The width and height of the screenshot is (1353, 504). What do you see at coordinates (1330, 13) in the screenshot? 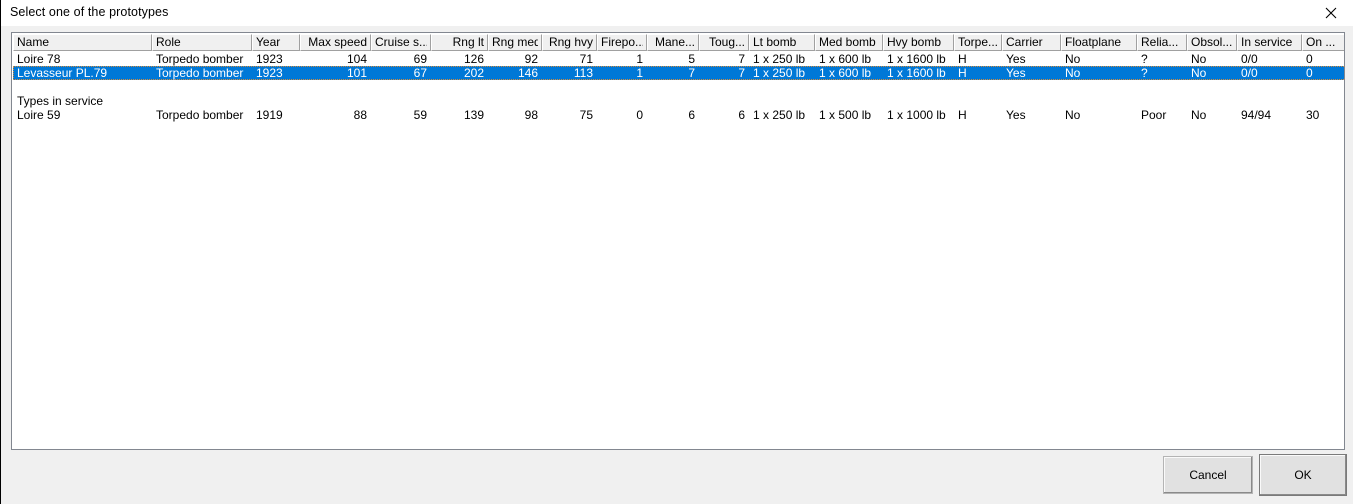
I see `close-icon` at bounding box center [1330, 13].